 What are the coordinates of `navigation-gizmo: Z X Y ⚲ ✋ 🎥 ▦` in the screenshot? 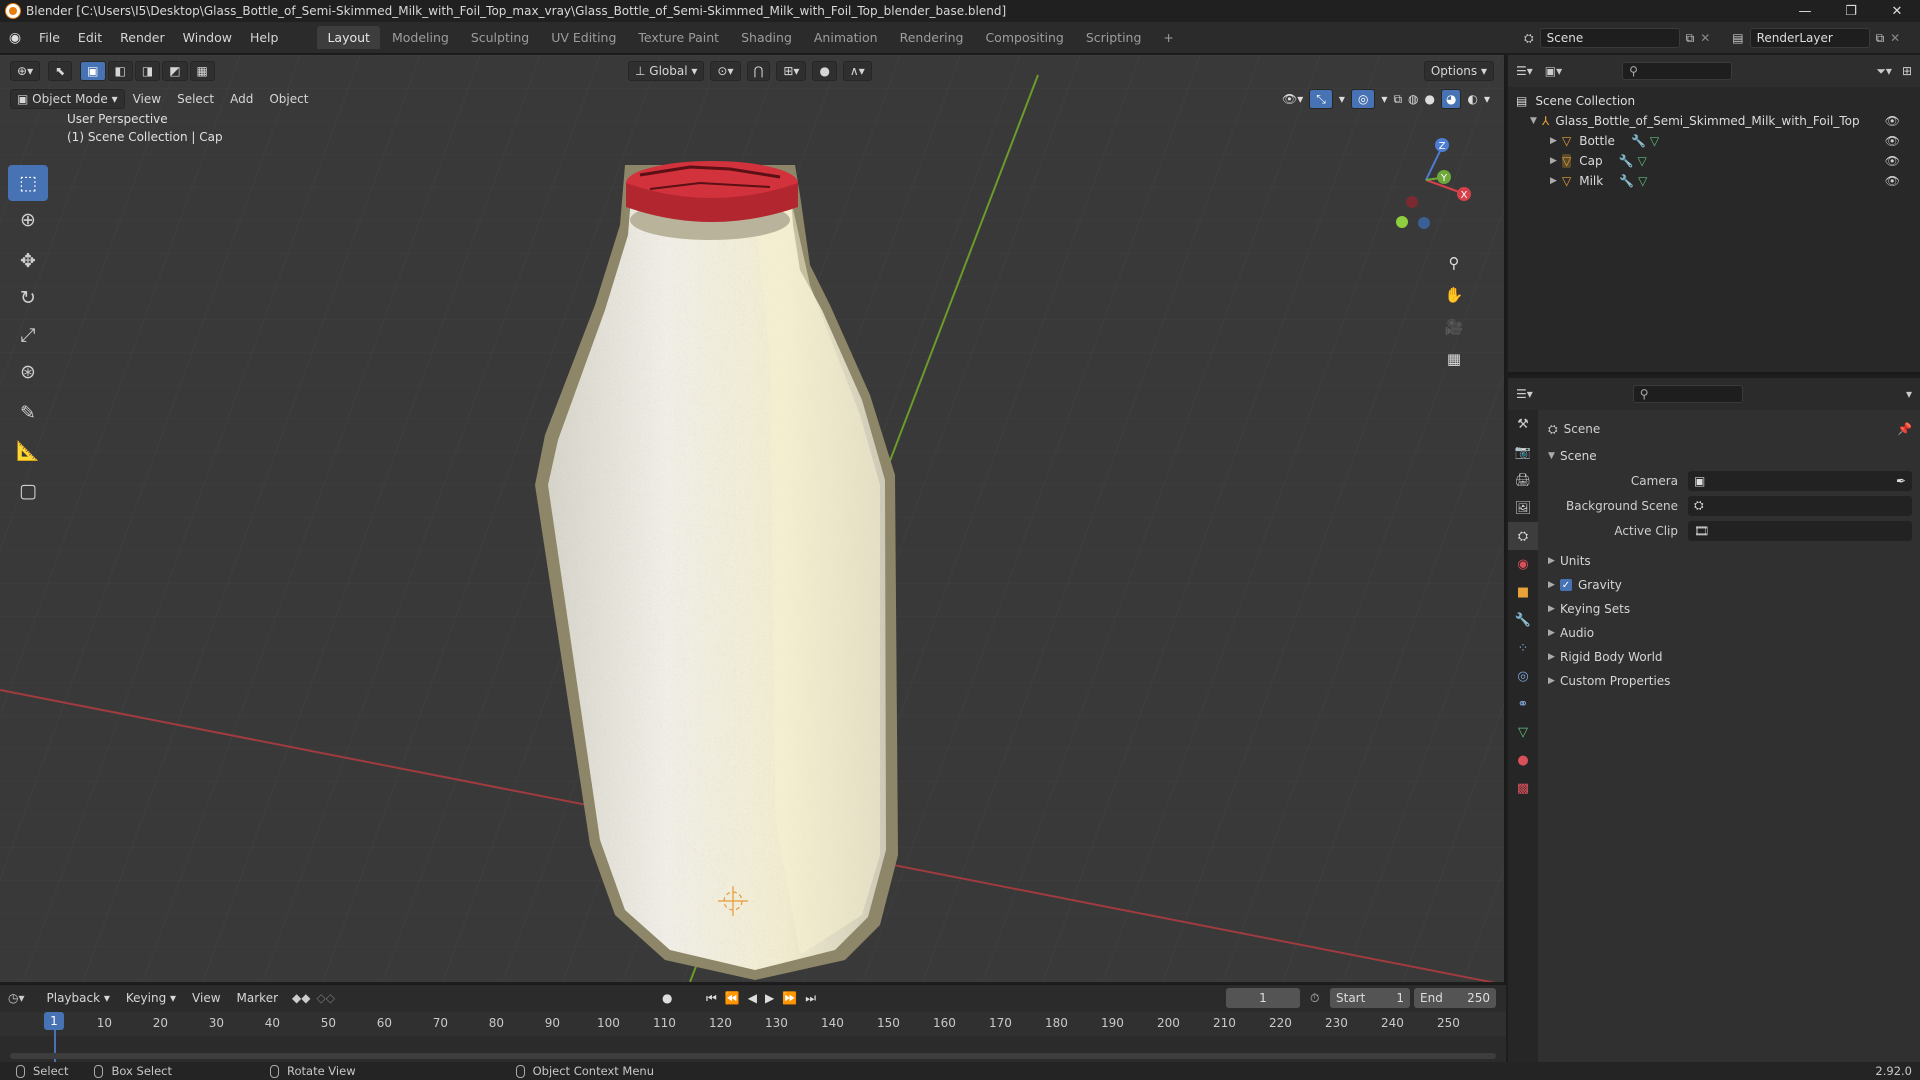 It's located at (1430, 245).